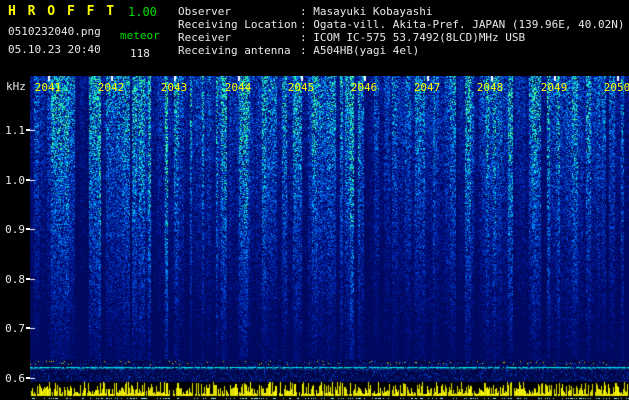  What do you see at coordinates (427, 87) in the screenshot?
I see `time-label: 2047` at bounding box center [427, 87].